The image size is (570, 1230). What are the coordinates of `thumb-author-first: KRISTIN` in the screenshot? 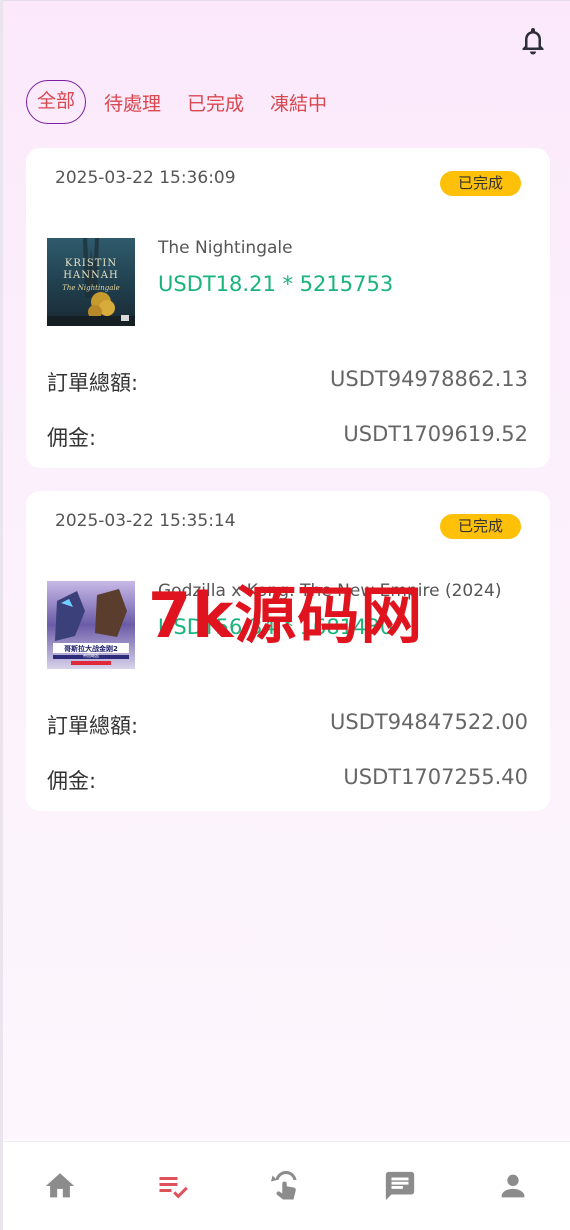 It's located at (91, 263).